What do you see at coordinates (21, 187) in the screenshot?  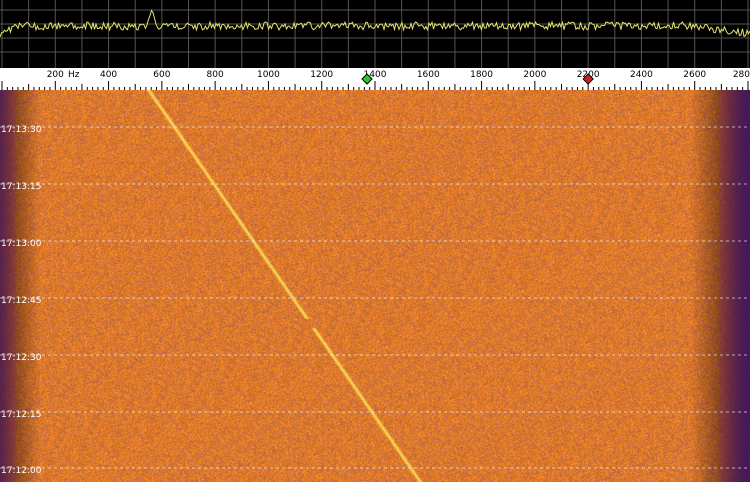 I see `time-label: 17:13:15` at bounding box center [21, 187].